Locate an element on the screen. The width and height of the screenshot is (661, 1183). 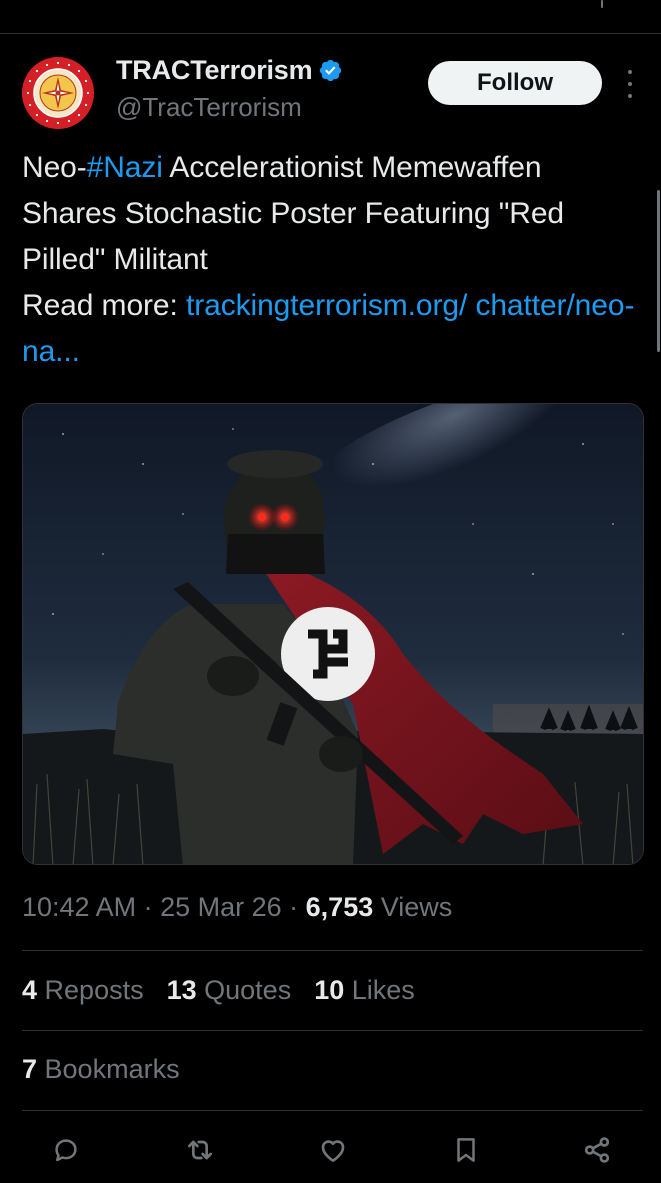
likes-label: Likes is located at coordinates (379, 990).